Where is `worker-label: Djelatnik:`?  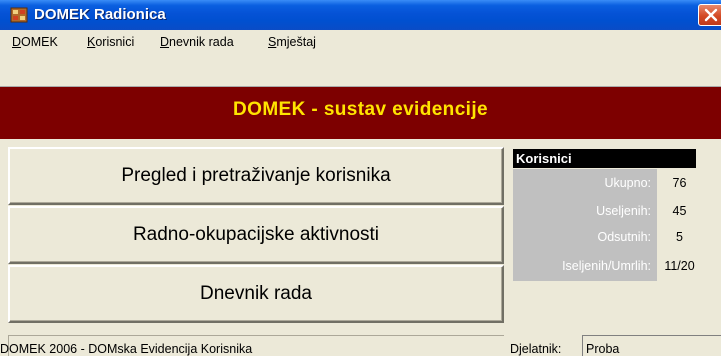 worker-label: Djelatnik: is located at coordinates (536, 349).